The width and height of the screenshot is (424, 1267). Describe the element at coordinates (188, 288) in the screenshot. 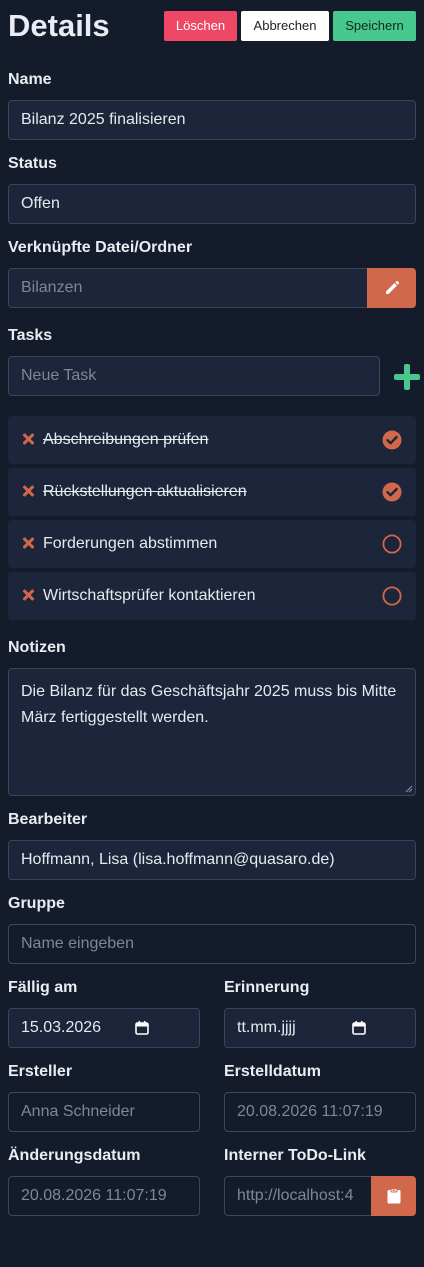

I see `linked-file-input: Bilanzen` at that location.